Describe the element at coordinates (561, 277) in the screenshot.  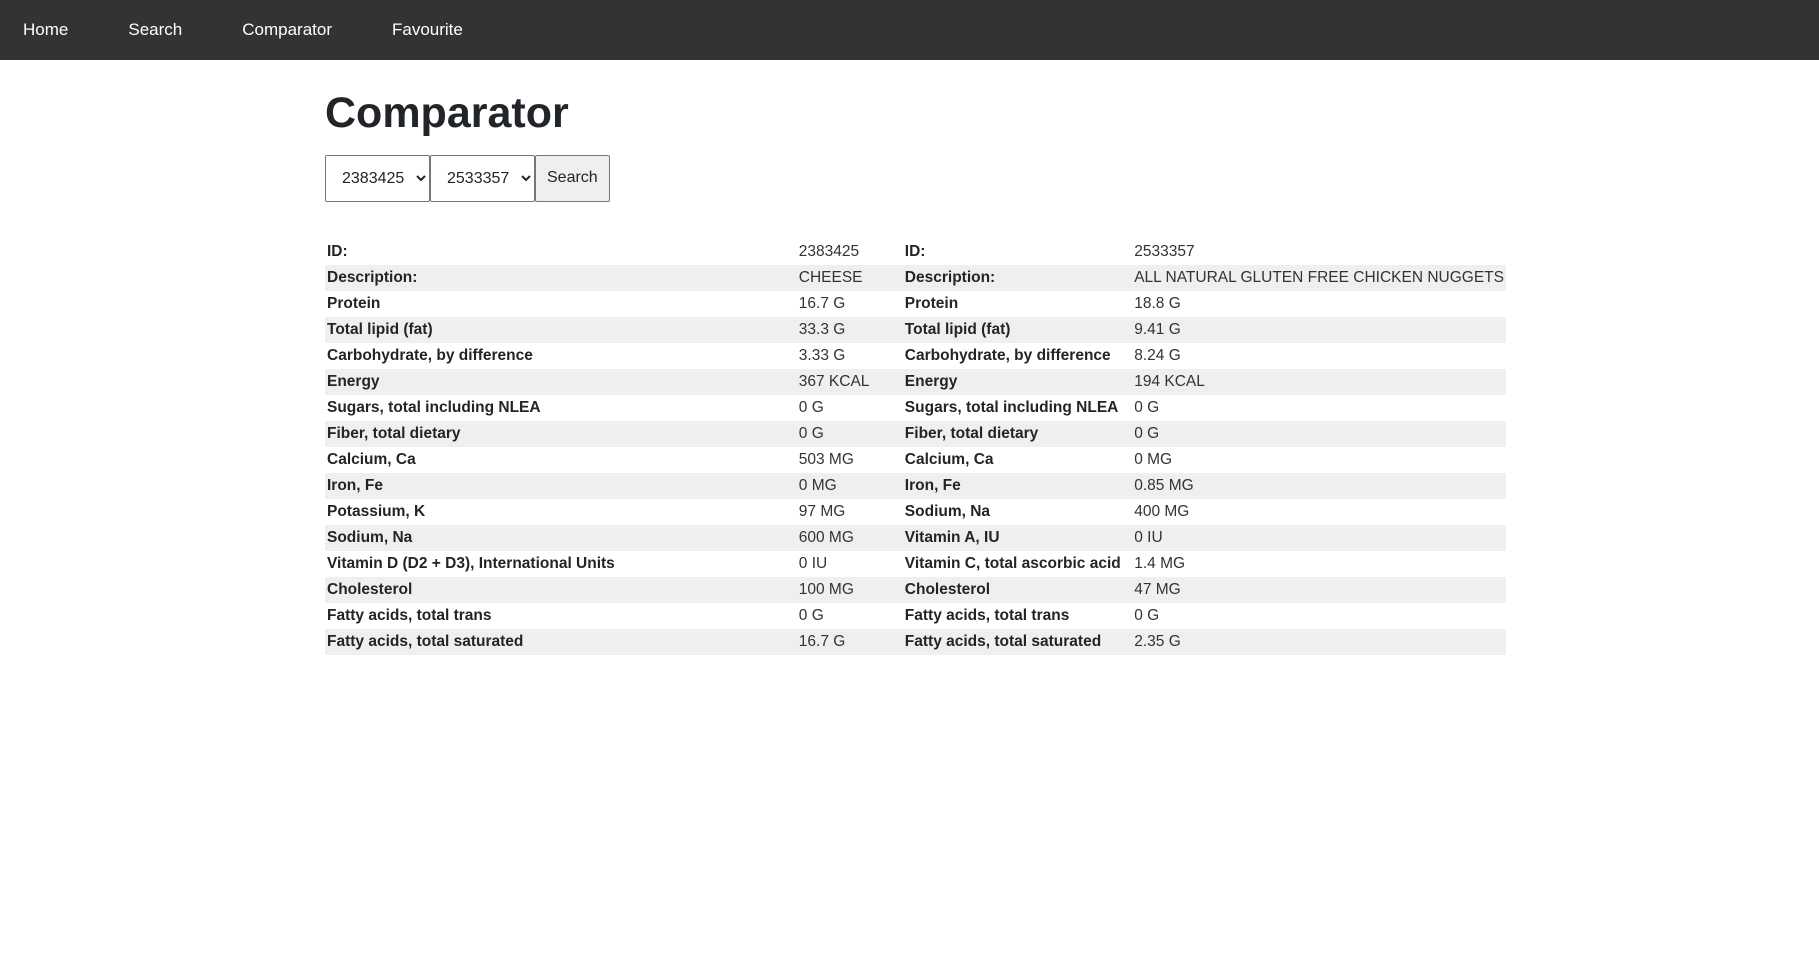
I see `product-a-nutrient-label: Description:` at that location.